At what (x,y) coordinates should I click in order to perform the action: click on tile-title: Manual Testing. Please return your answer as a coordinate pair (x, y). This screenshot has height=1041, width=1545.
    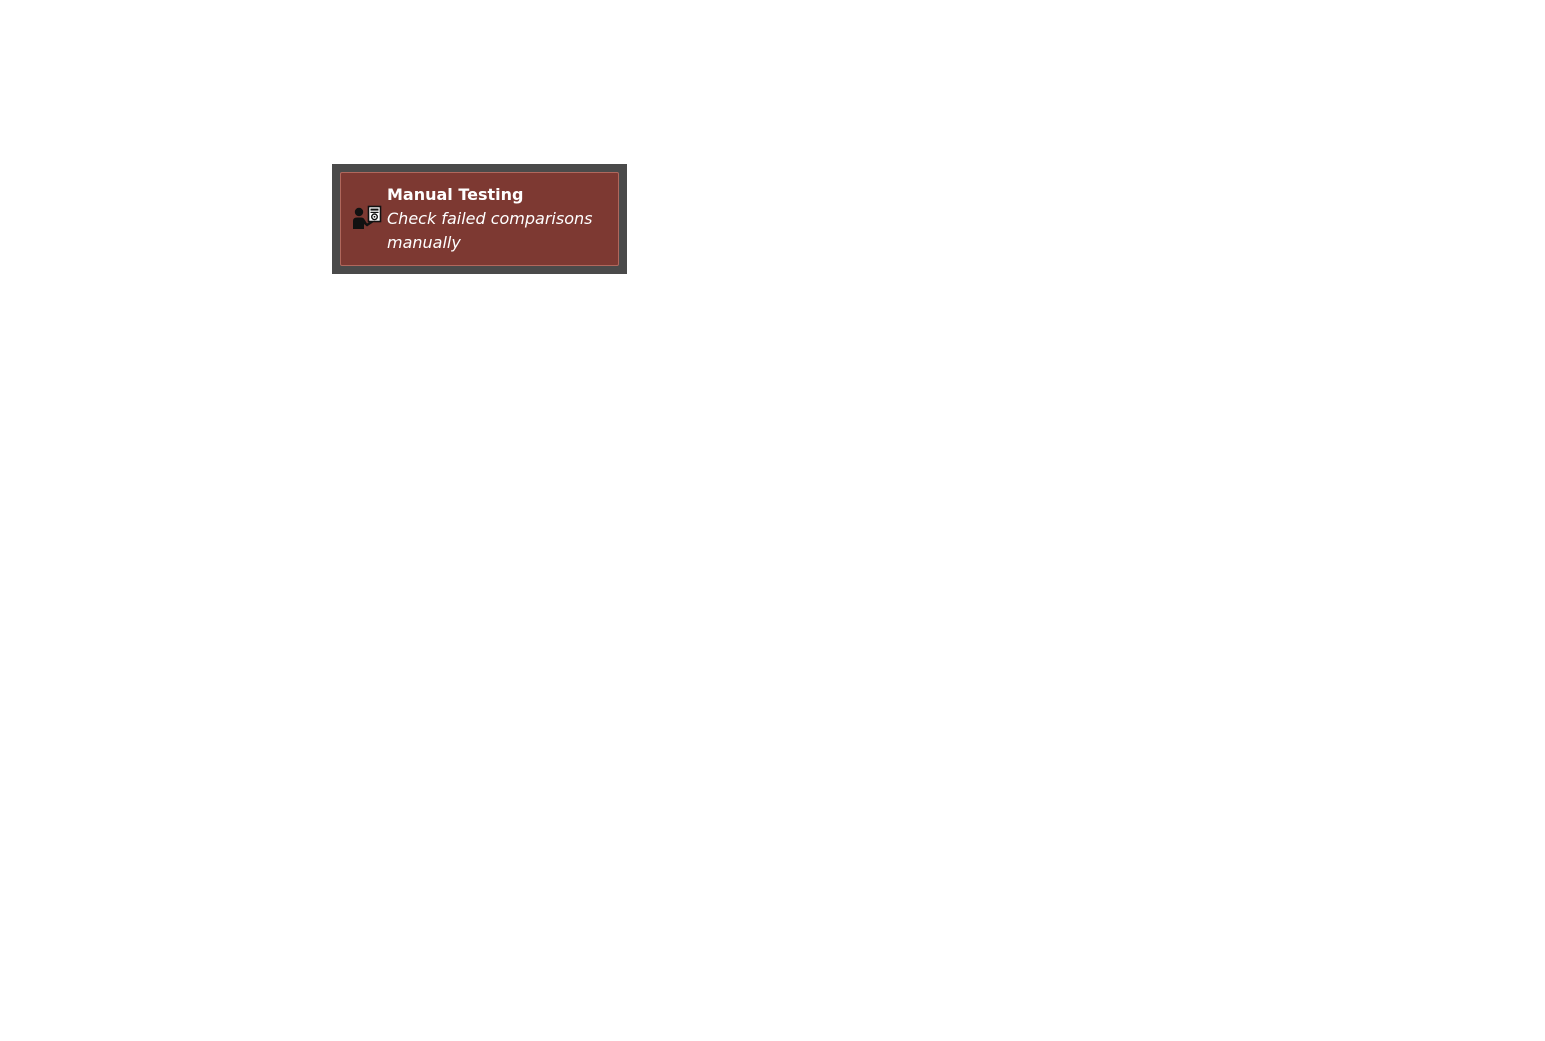
    Looking at the image, I should click on (455, 194).